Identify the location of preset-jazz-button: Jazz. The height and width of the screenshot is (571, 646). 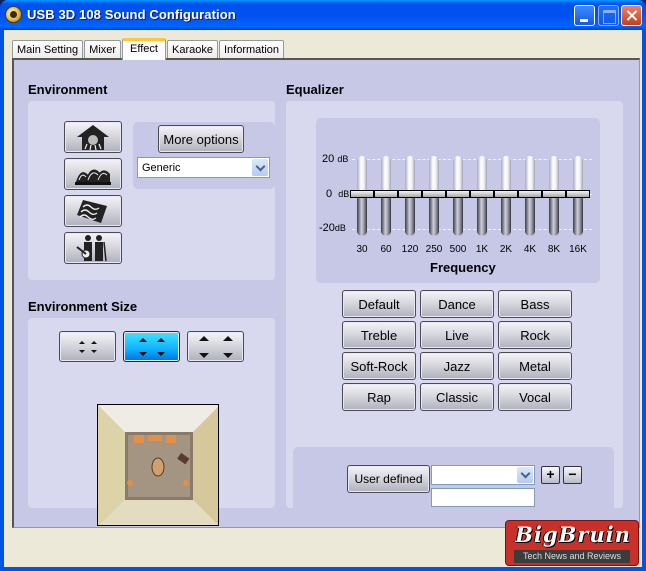
(457, 366).